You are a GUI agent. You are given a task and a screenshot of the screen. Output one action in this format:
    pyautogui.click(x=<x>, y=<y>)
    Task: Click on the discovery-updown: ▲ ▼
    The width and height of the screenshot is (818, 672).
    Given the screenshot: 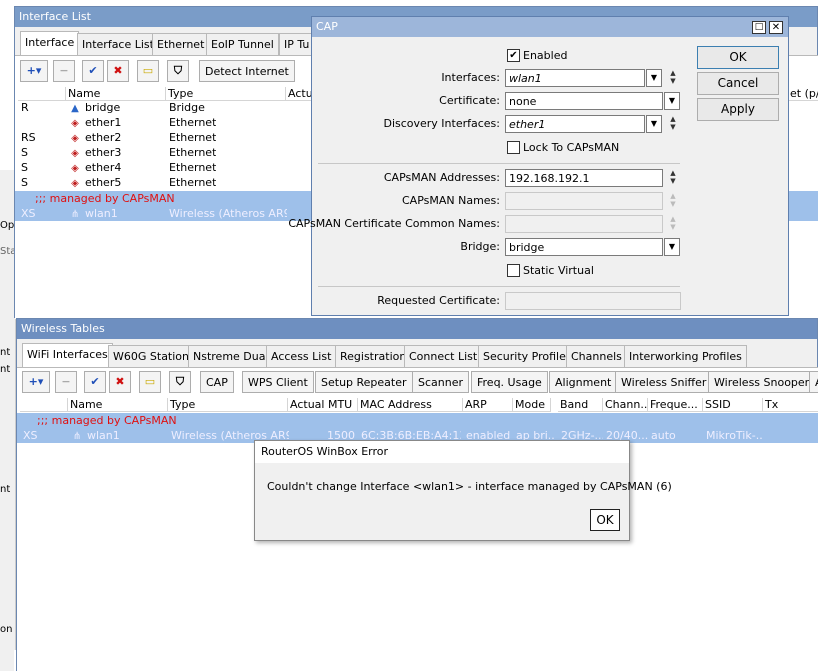 What is the action you would take?
    pyautogui.click(x=673, y=124)
    